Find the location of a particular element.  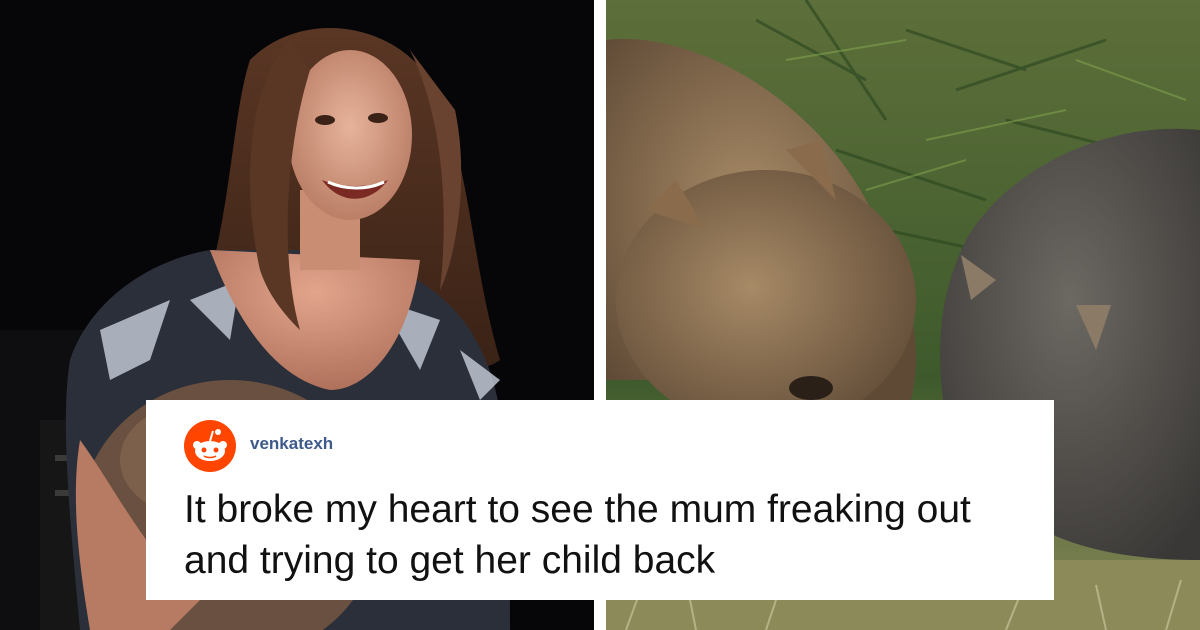

username: venkatexh is located at coordinates (292, 443).